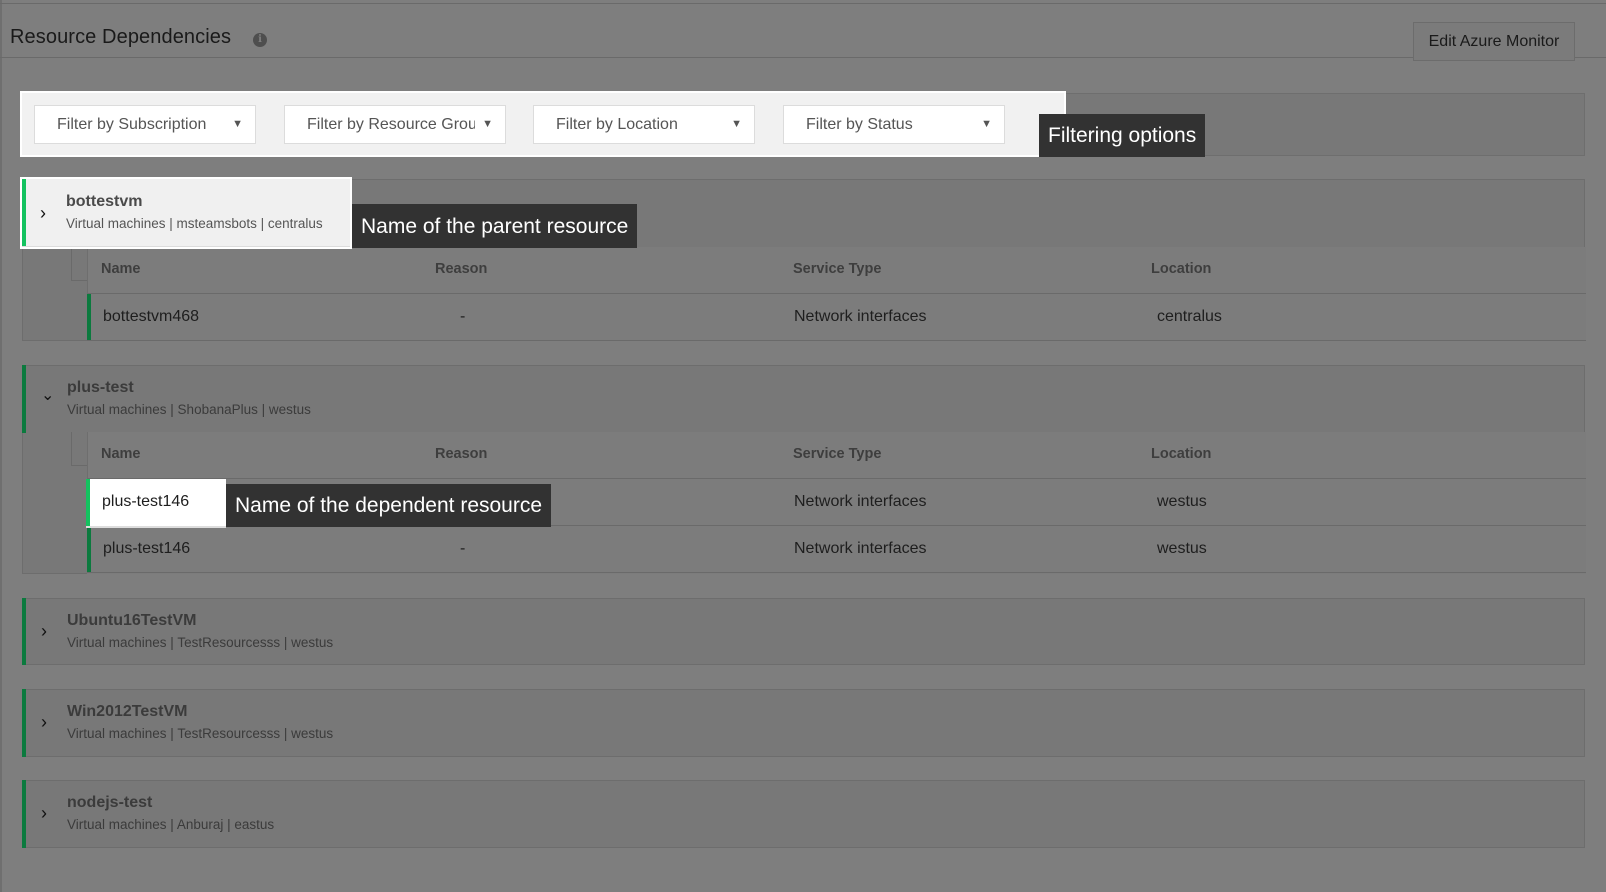 The image size is (1606, 892). What do you see at coordinates (495, 226) in the screenshot?
I see `callout-parent-resource: Name of the parent resource` at bounding box center [495, 226].